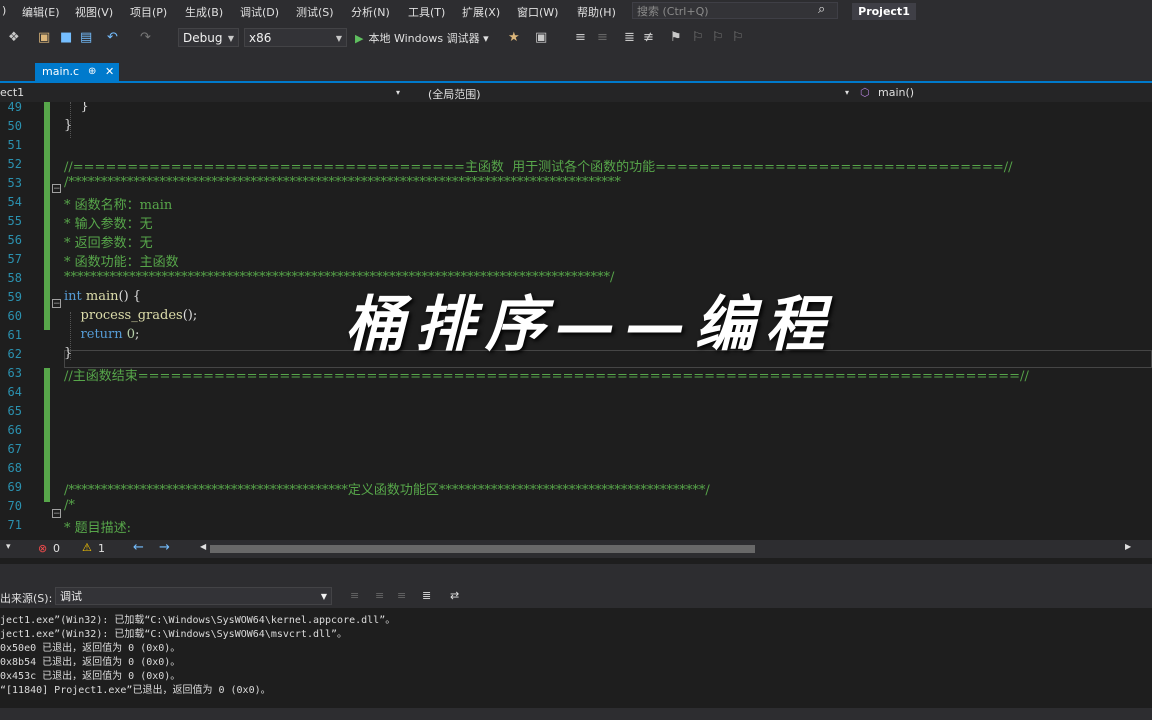 This screenshot has height=720, width=1152. What do you see at coordinates (193, 596) in the screenshot?
I see `output-source-select: 调试 ▼` at bounding box center [193, 596].